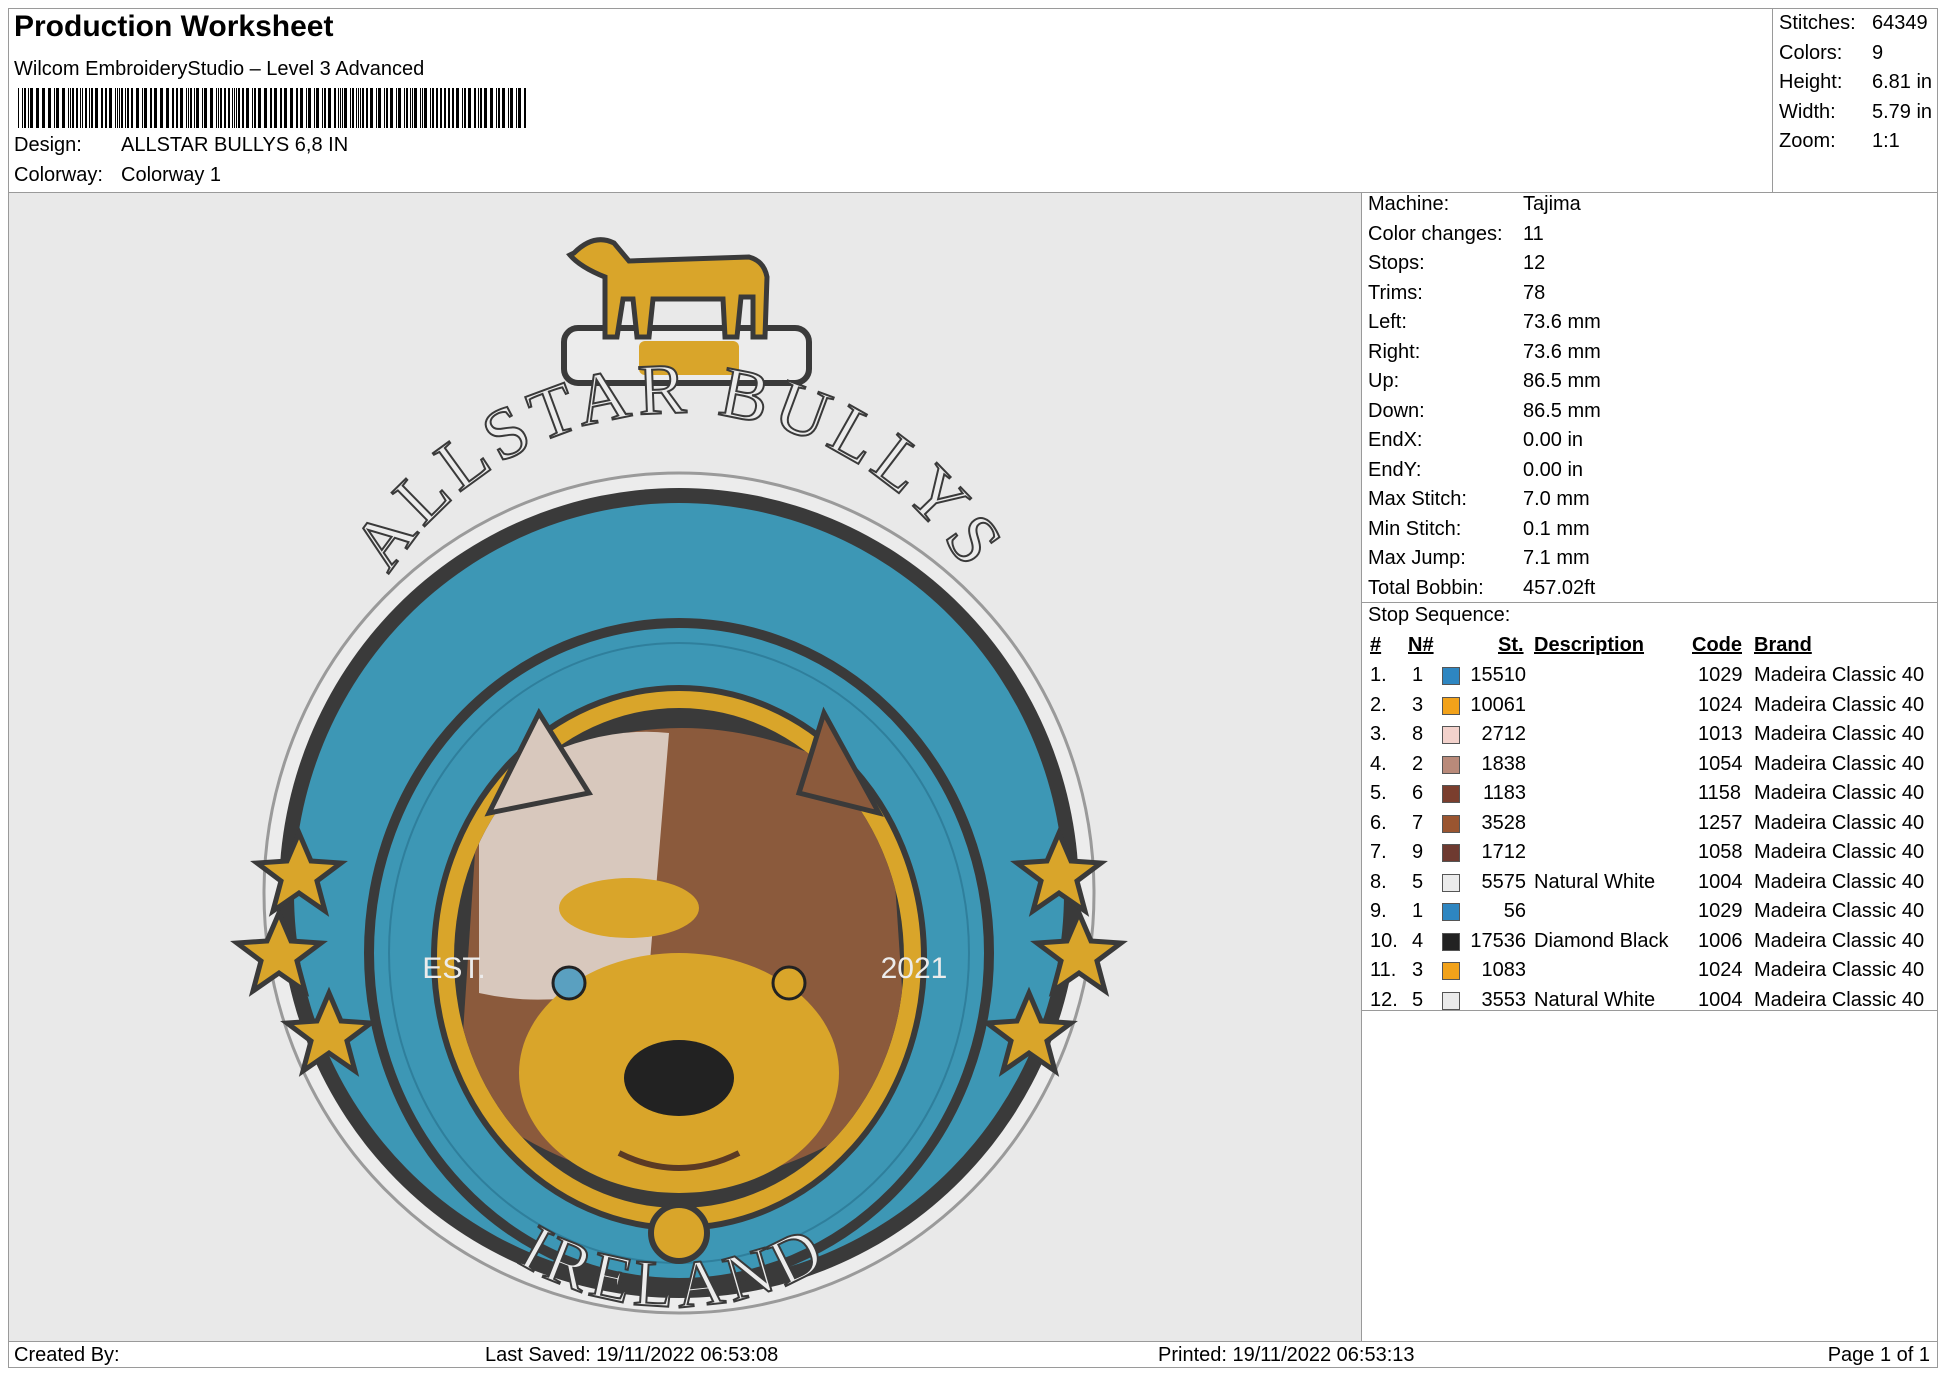 This screenshot has width=1946, height=1375. Describe the element at coordinates (1720, 704) in the screenshot. I see `row-code: 1024` at that location.